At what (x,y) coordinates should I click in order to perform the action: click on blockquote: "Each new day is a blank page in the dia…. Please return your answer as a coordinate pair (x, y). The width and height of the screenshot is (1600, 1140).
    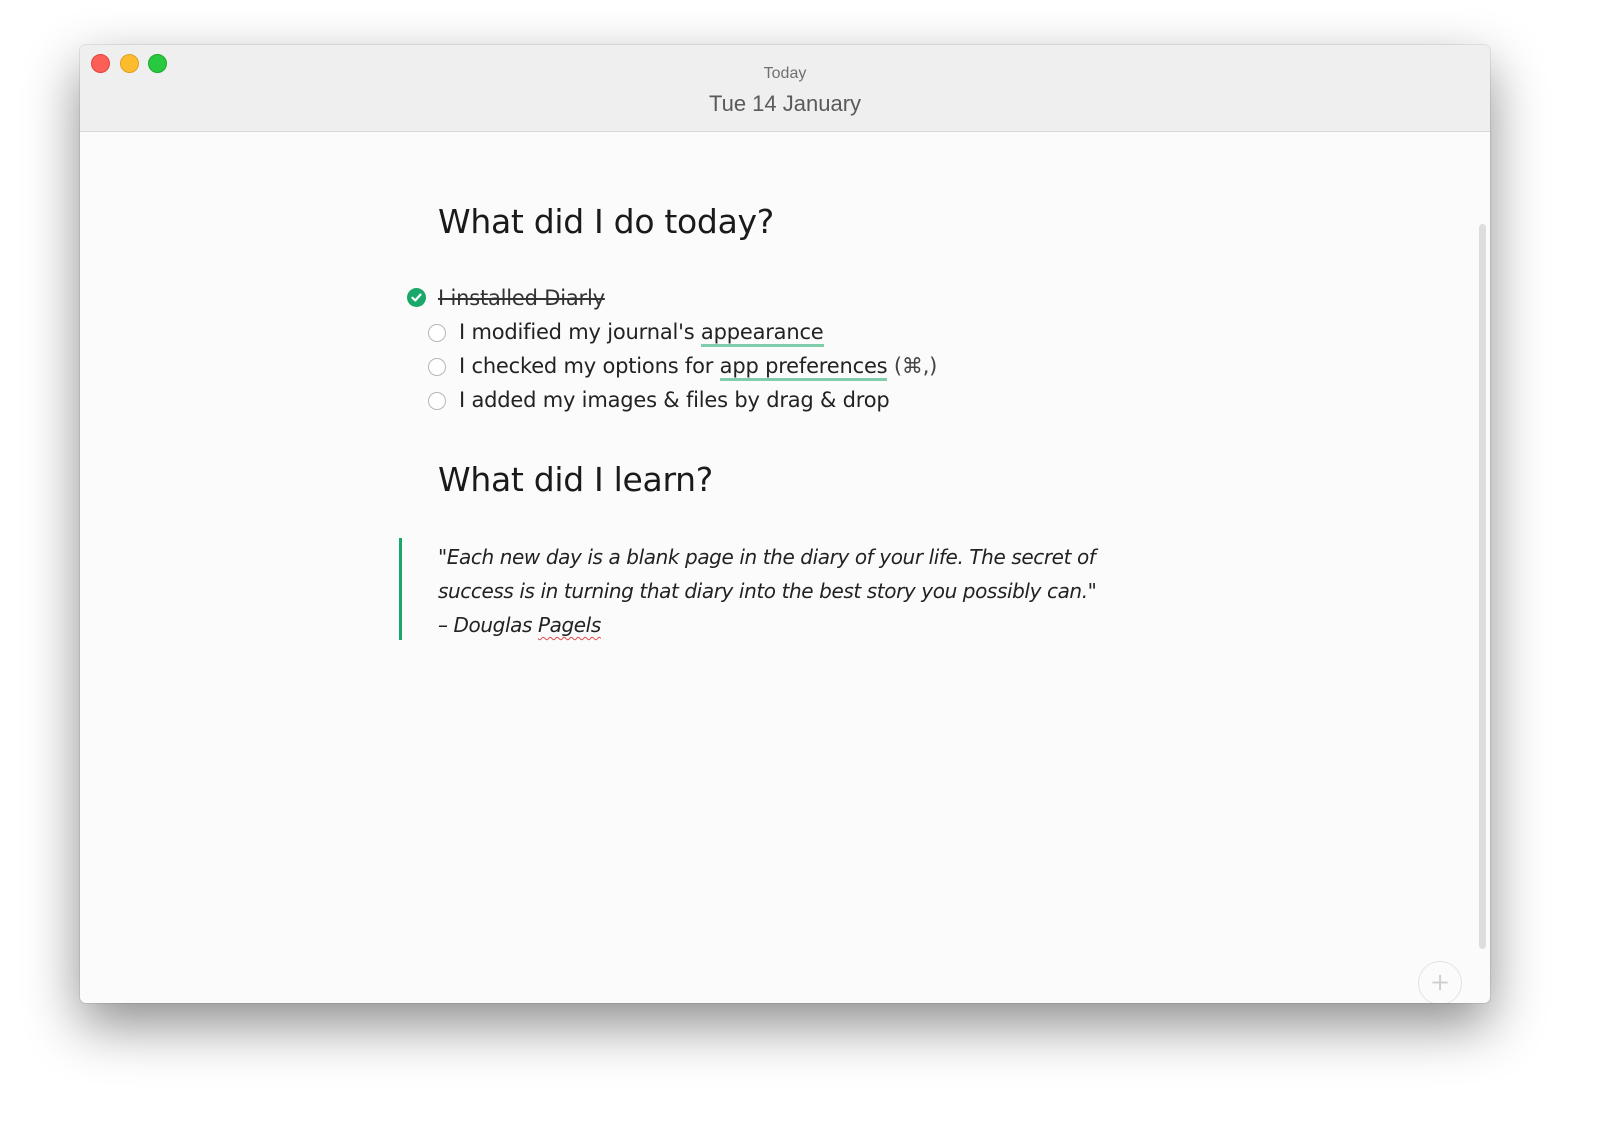
    Looking at the image, I should click on (798, 591).